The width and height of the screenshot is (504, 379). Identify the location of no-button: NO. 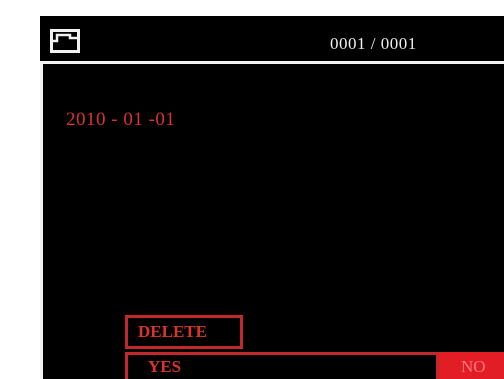
(471, 365).